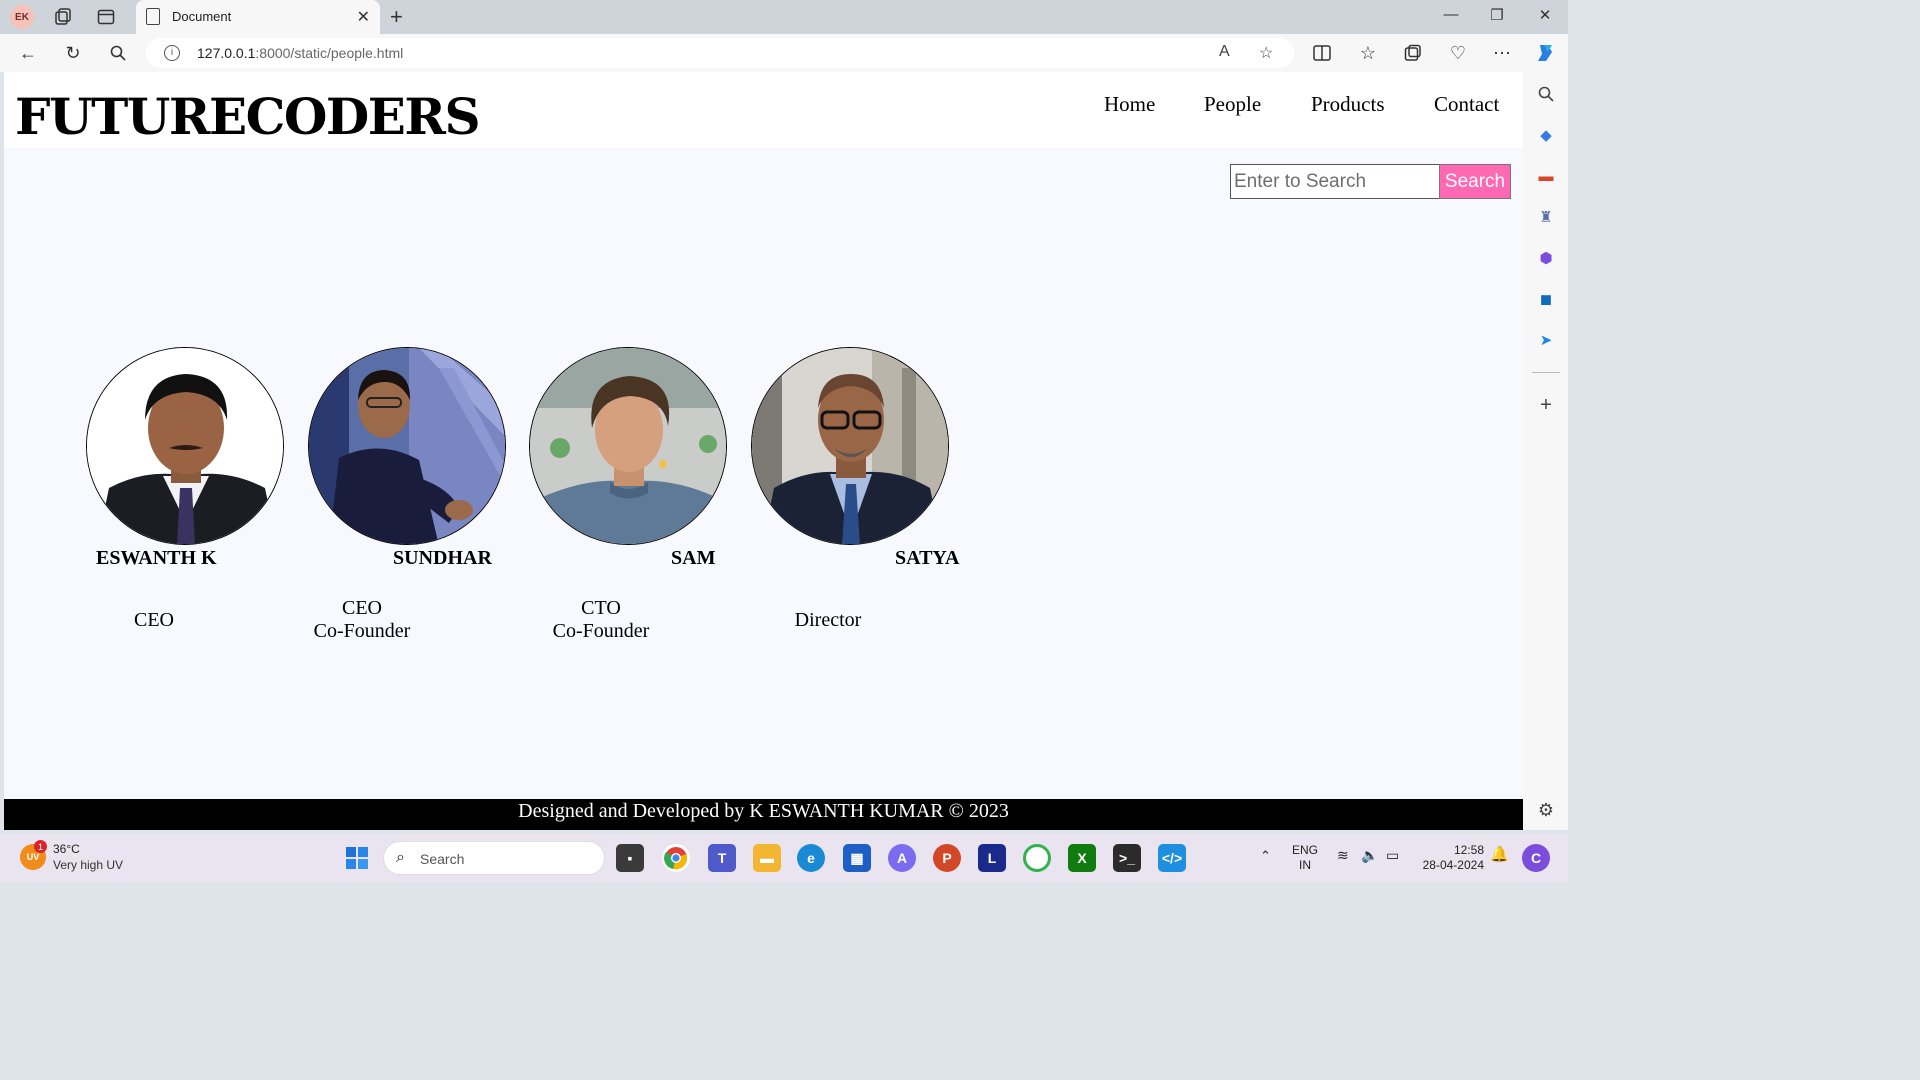  I want to click on restore-icon: ❐, so click(1497, 15).